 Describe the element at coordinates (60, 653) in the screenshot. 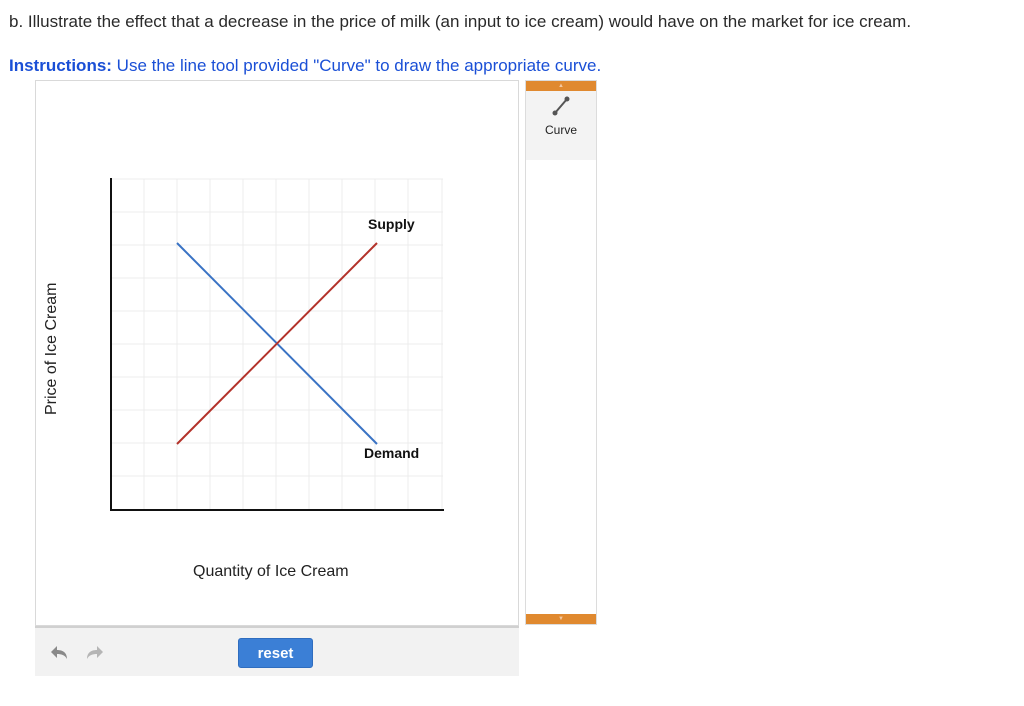

I see `undo-icon` at that location.